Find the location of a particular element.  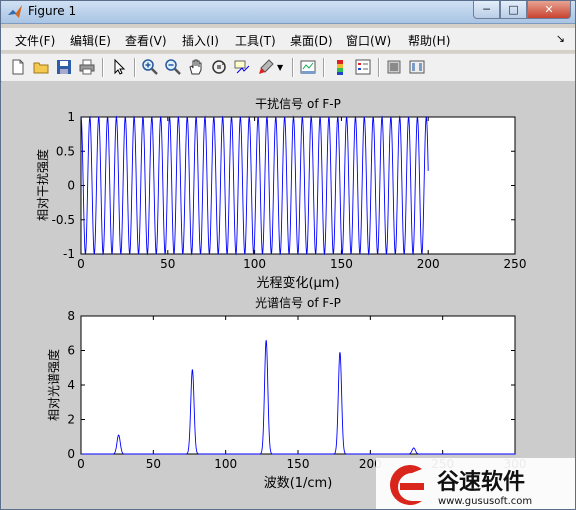

y-tick-label: -0.5 is located at coordinates (63, 220).